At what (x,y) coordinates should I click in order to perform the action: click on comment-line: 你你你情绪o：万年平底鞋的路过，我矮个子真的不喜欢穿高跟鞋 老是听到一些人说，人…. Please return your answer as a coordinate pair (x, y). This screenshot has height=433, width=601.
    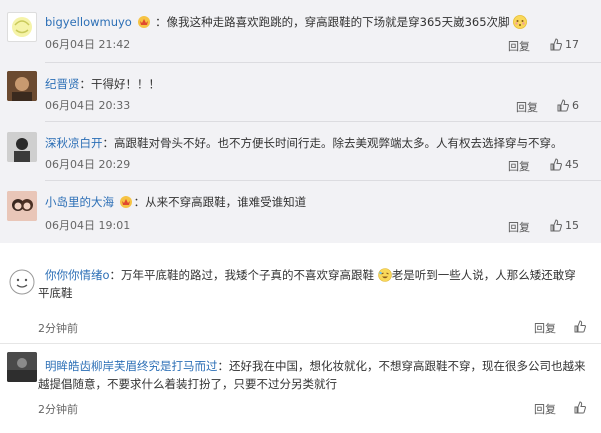
    Looking at the image, I should click on (310, 275).